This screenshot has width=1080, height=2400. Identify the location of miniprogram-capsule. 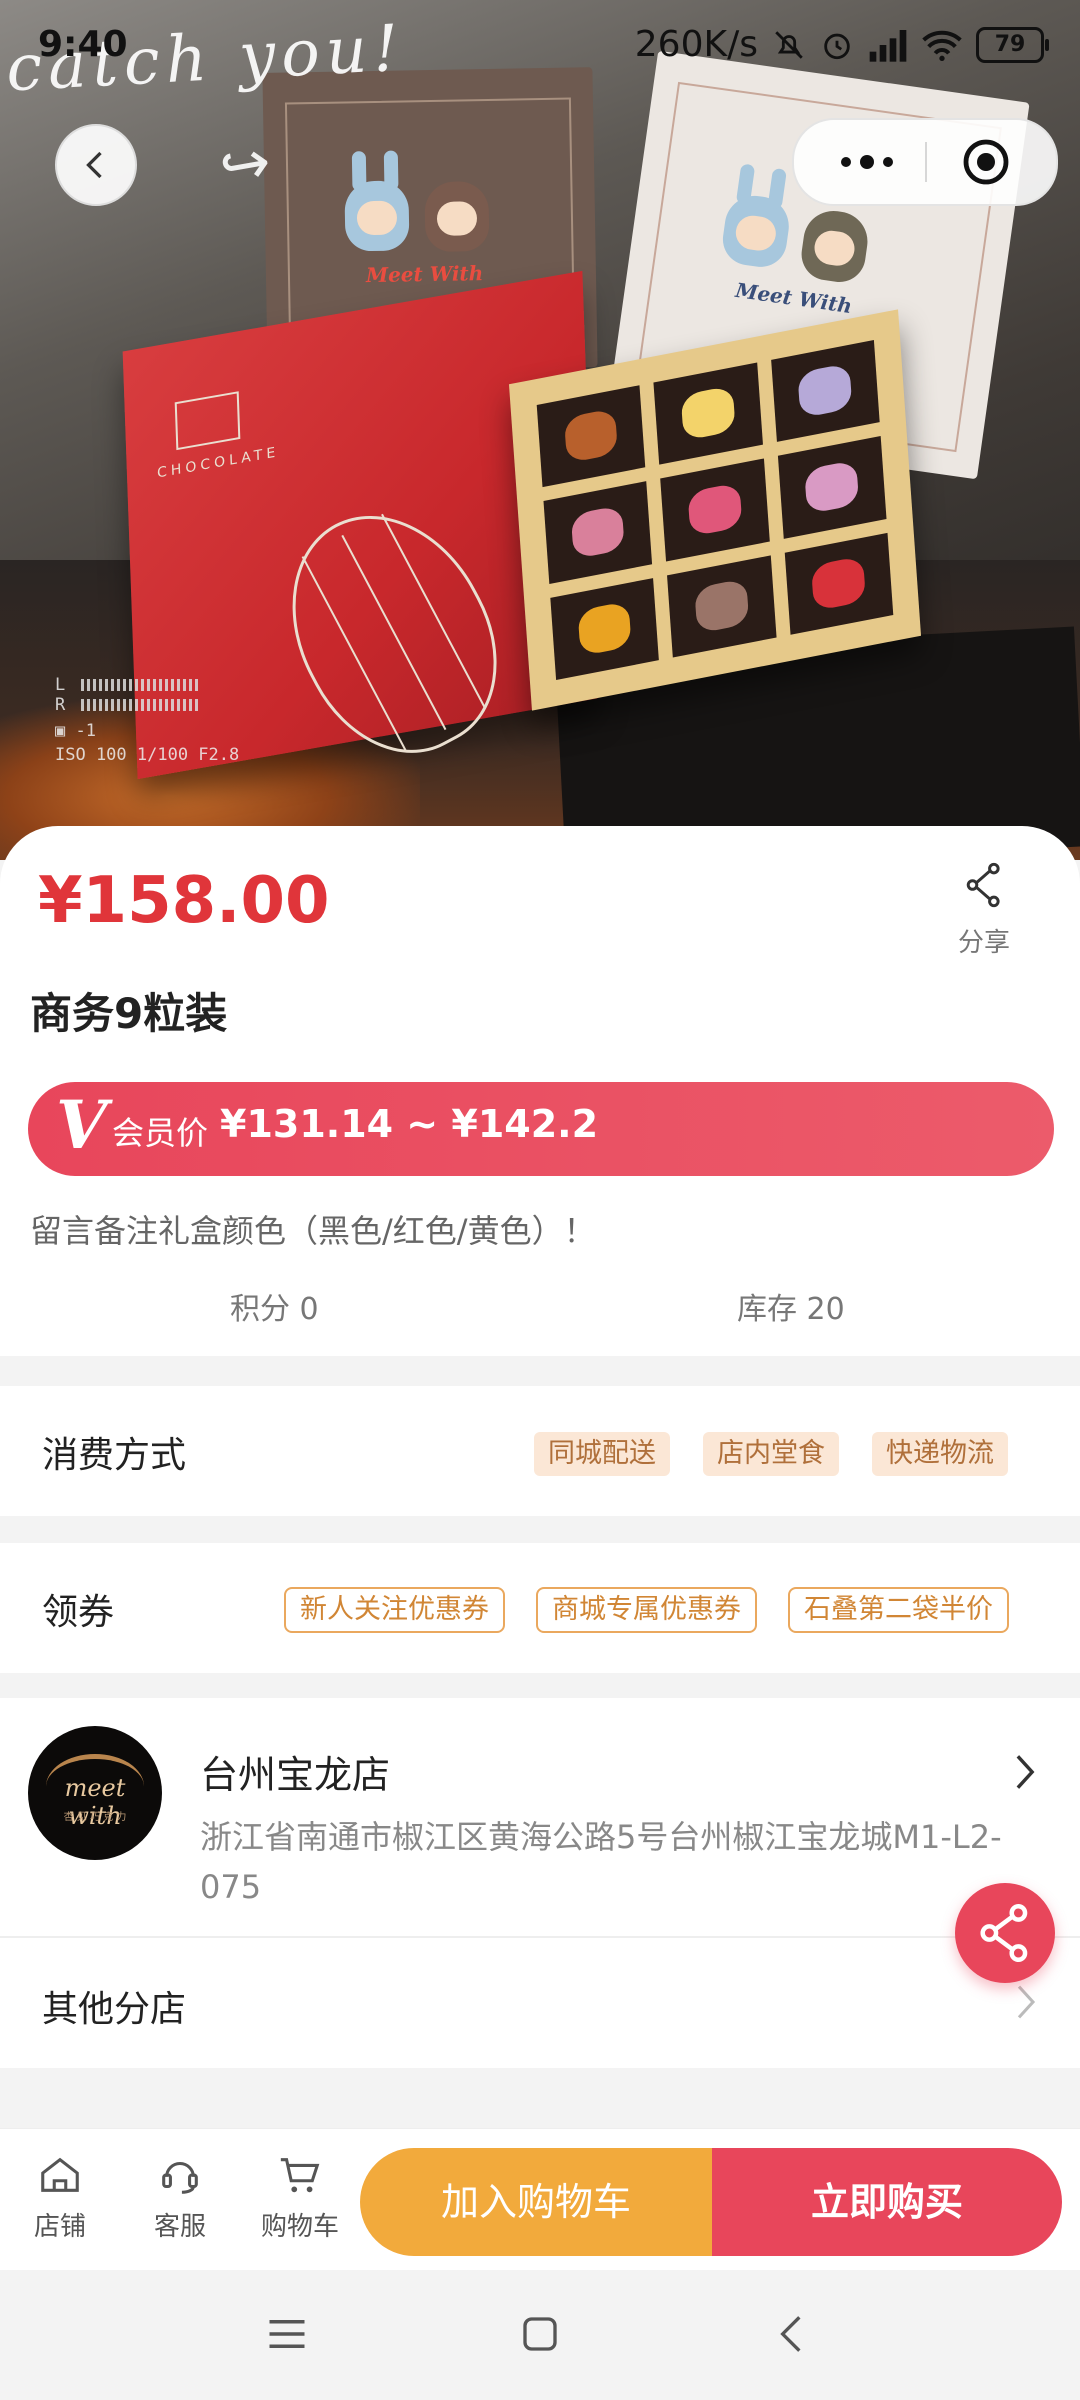
(925, 162).